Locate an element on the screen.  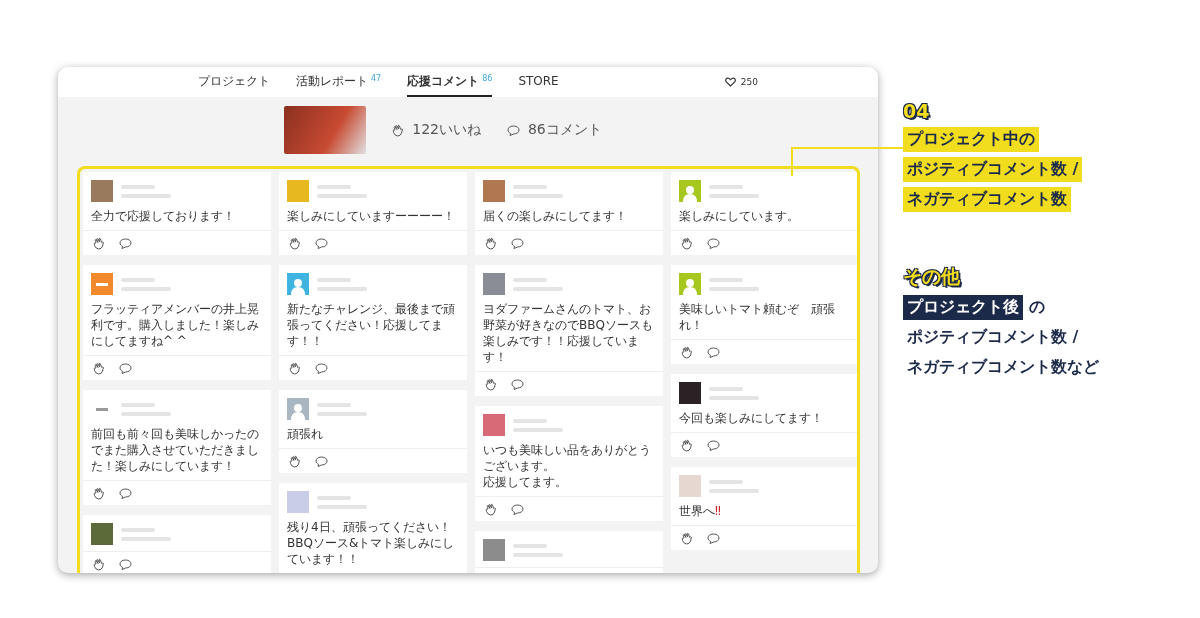
nav-tab: STORE is located at coordinates (538, 82).